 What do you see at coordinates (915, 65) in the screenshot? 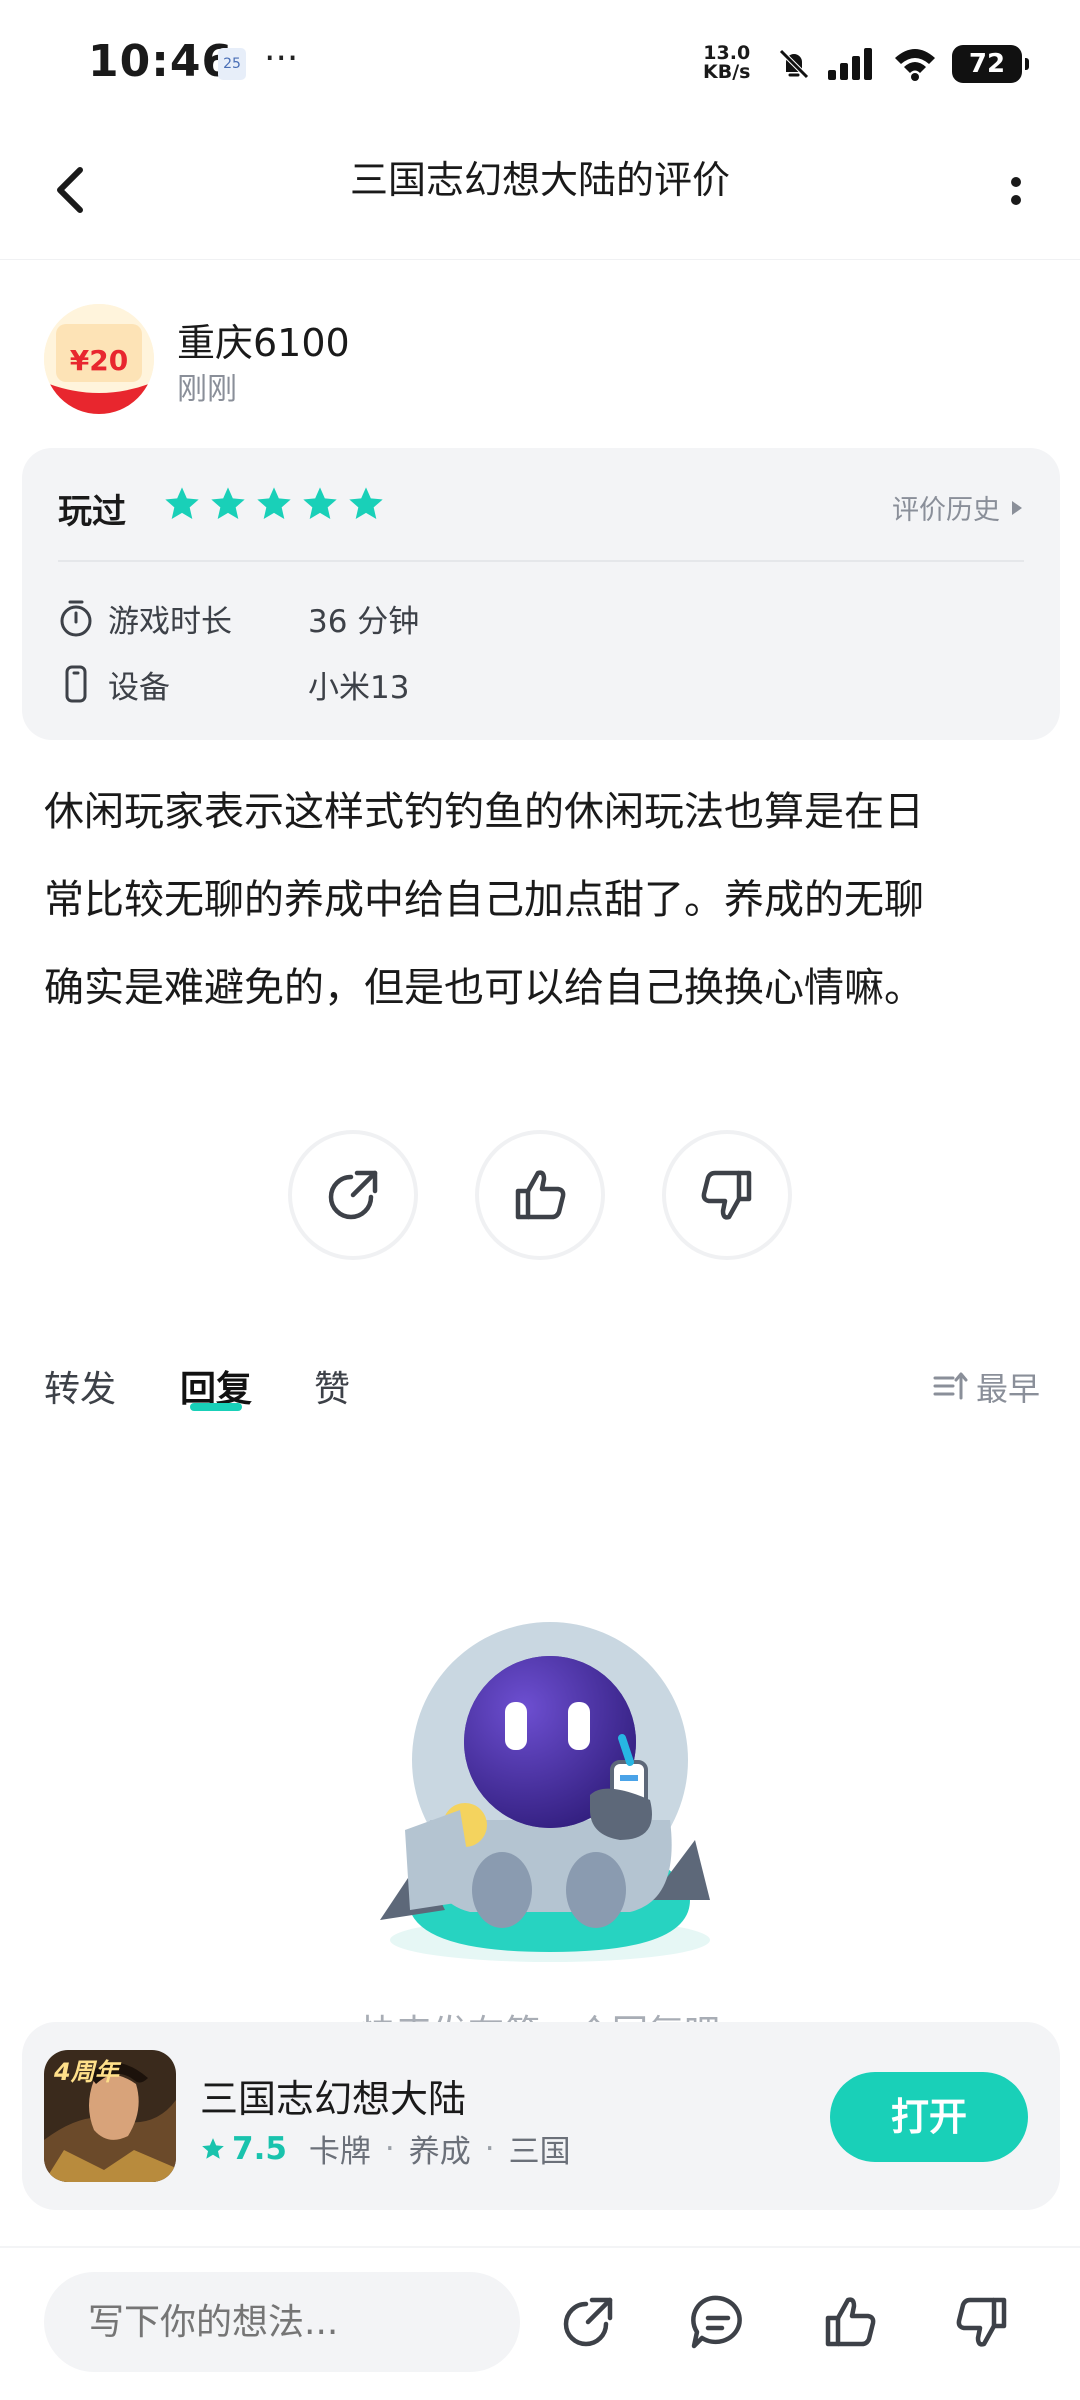
I see `wifi-icon` at bounding box center [915, 65].